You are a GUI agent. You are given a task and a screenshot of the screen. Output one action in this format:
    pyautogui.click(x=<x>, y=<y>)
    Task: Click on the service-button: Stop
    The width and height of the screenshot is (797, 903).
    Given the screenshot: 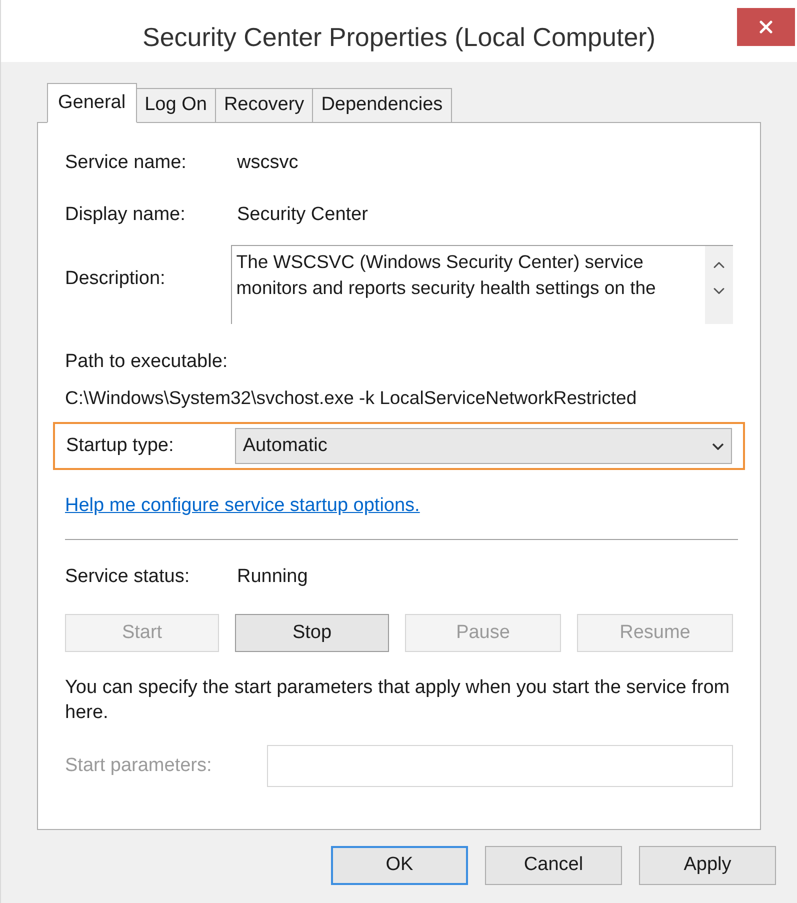 What is the action you would take?
    pyautogui.click(x=312, y=633)
    